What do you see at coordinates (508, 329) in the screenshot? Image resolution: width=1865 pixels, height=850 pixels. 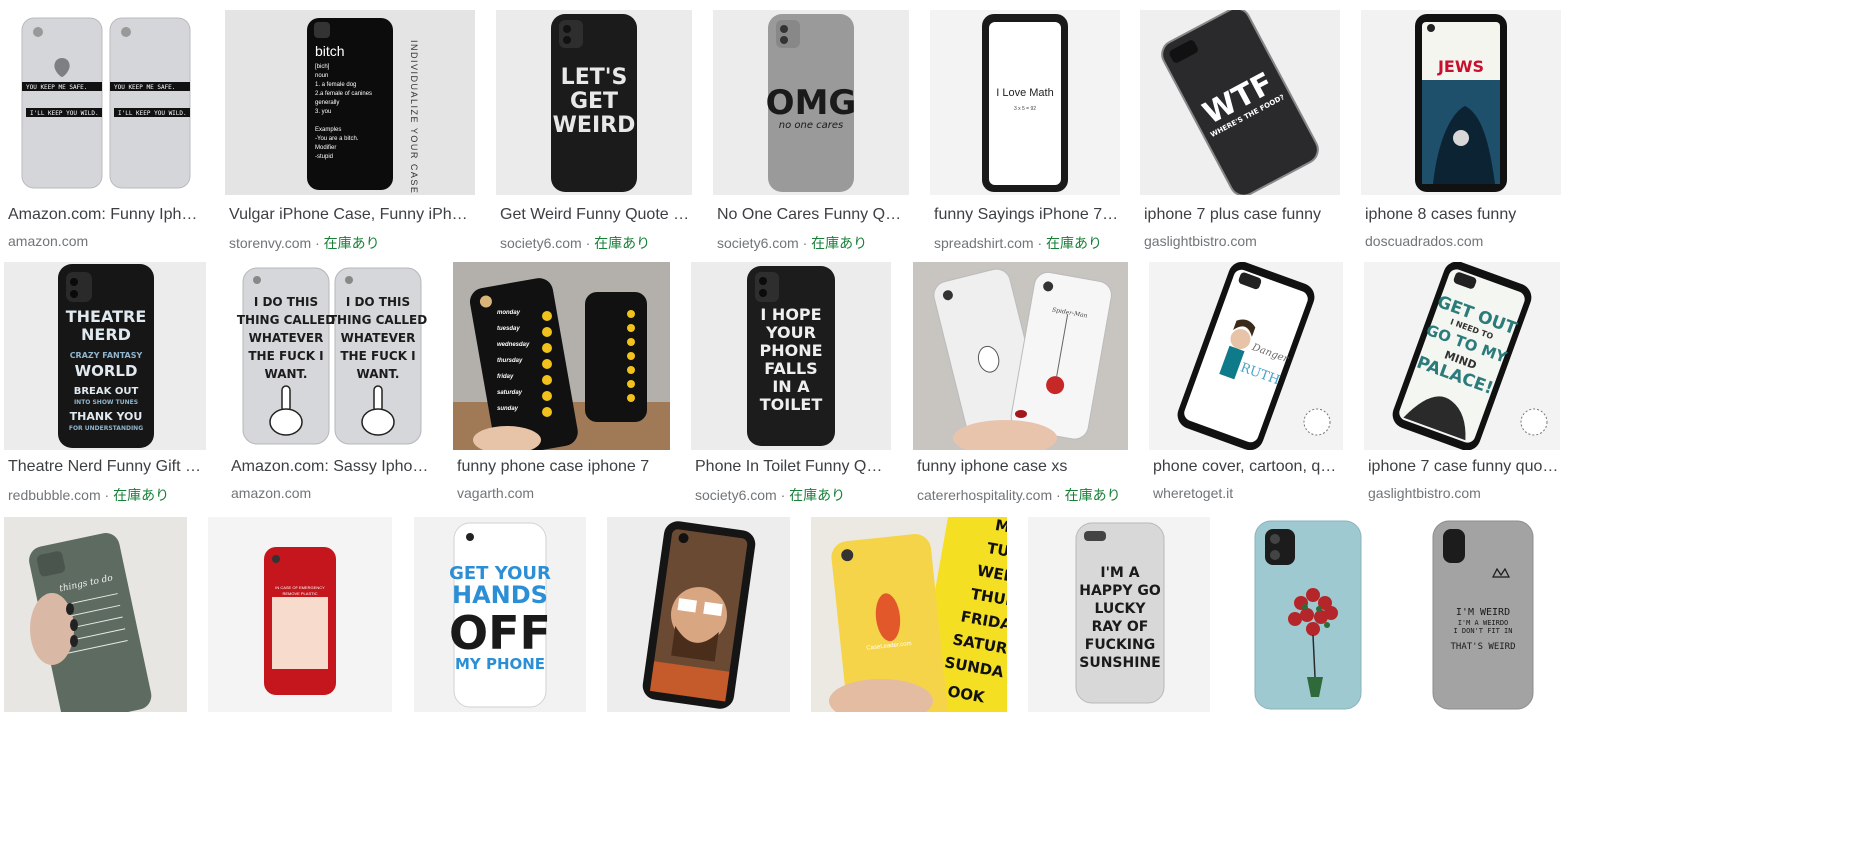 I see `case-text: tuesday` at bounding box center [508, 329].